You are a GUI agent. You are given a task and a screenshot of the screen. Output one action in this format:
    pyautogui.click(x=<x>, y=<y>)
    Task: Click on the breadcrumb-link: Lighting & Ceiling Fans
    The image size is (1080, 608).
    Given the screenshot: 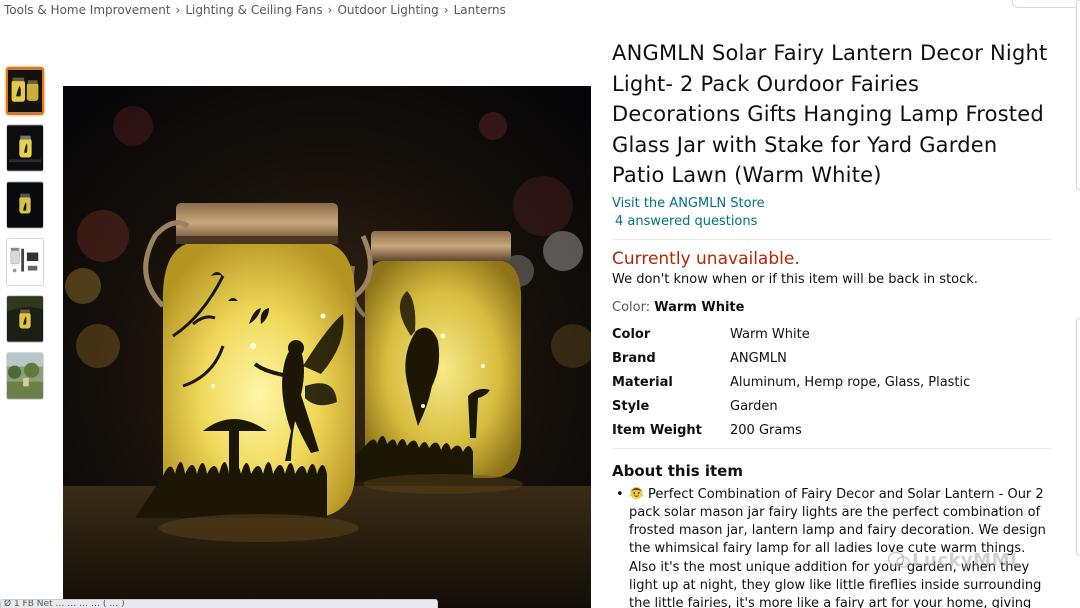 What is the action you would take?
    pyautogui.click(x=253, y=10)
    